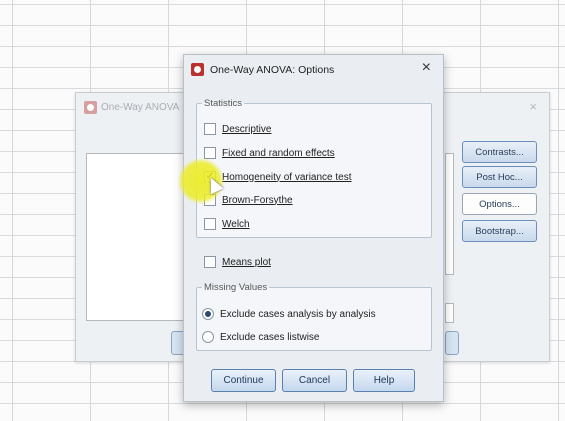  I want to click on variable-list, so click(137, 237).